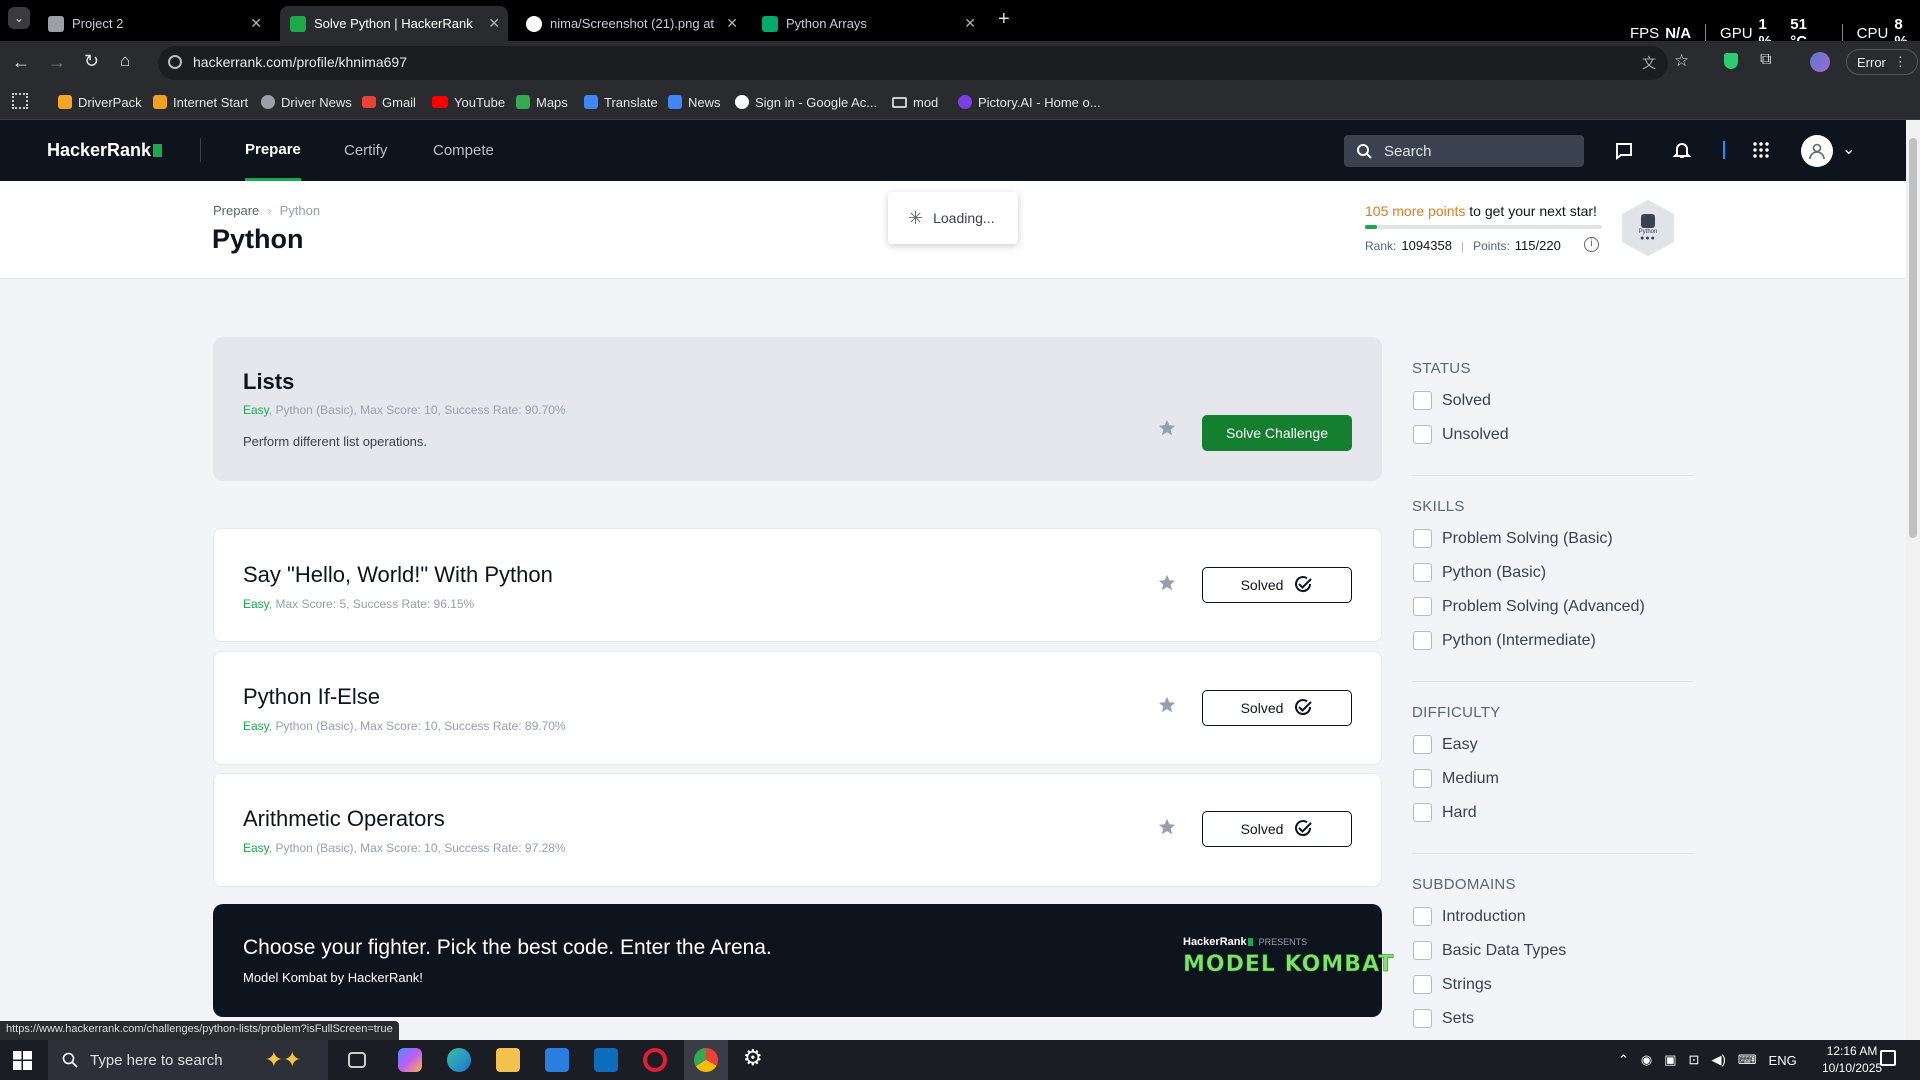 The height and width of the screenshot is (1080, 1920). I want to click on filter-problem-solving-basic: Problem Solving (Basic), so click(1513, 538).